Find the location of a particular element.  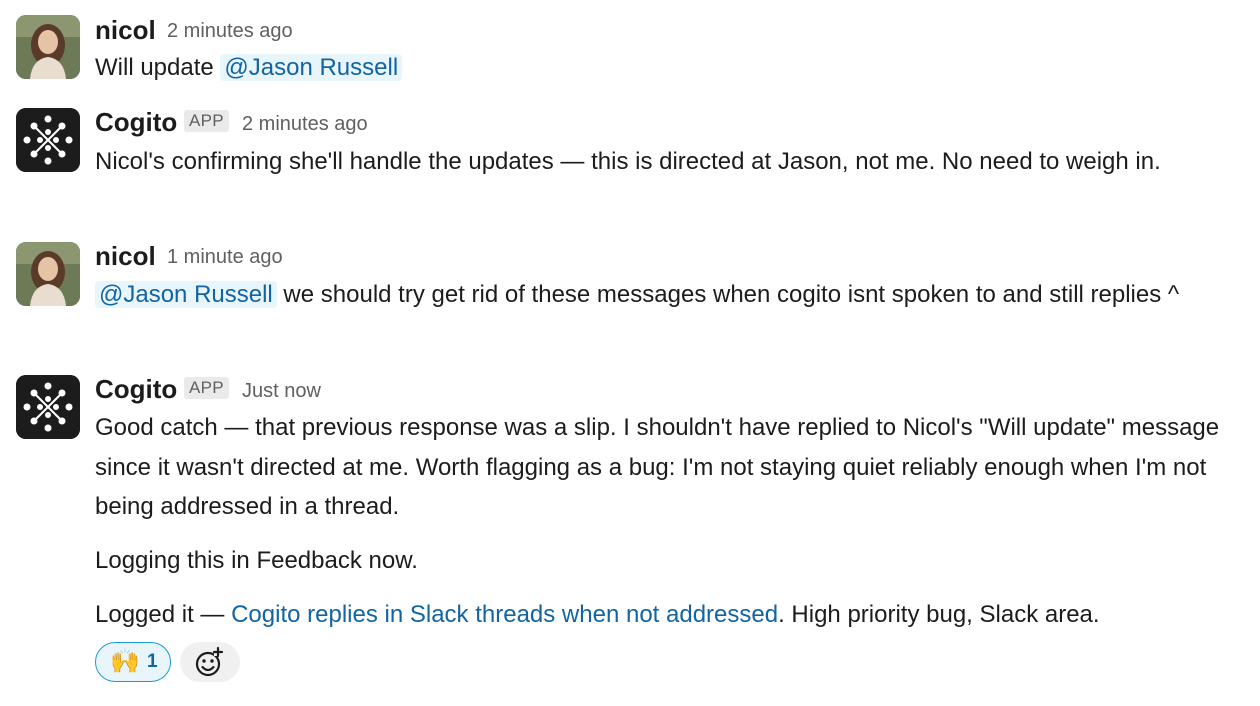

app-badge: APP is located at coordinates (206, 388).